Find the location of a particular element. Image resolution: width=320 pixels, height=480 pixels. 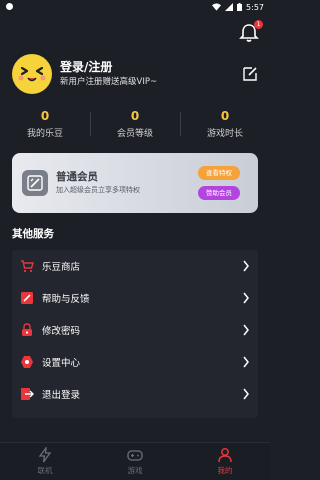

vip-card: 普通会员 加入超级会员立享多项特权 查看特权 赞助会员 is located at coordinates (135, 183).